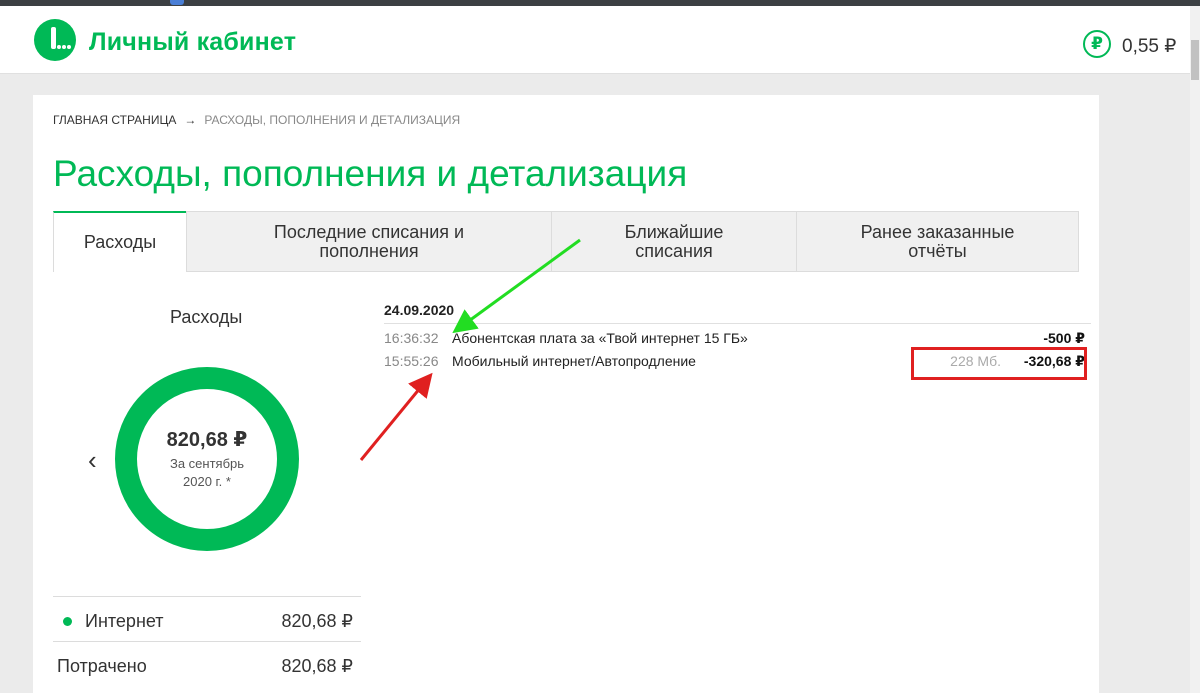 The height and width of the screenshot is (693, 1200). Describe the element at coordinates (737, 323) in the screenshot. I see `date-divider` at that location.